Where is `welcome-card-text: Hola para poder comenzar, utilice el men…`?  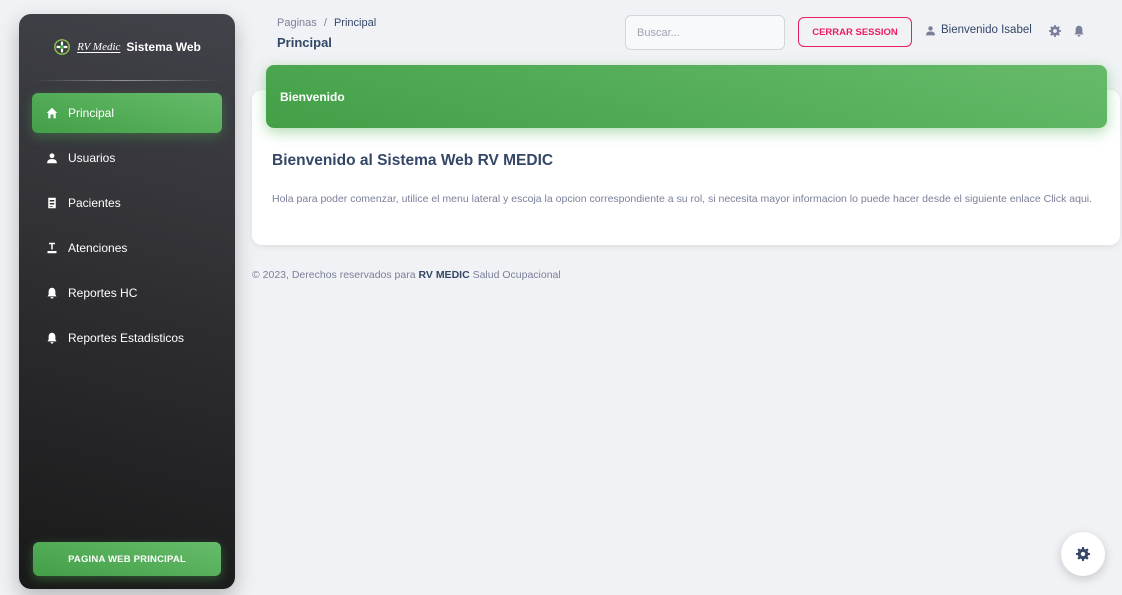 welcome-card-text: Hola para poder comenzar, utilice el men… is located at coordinates (682, 199).